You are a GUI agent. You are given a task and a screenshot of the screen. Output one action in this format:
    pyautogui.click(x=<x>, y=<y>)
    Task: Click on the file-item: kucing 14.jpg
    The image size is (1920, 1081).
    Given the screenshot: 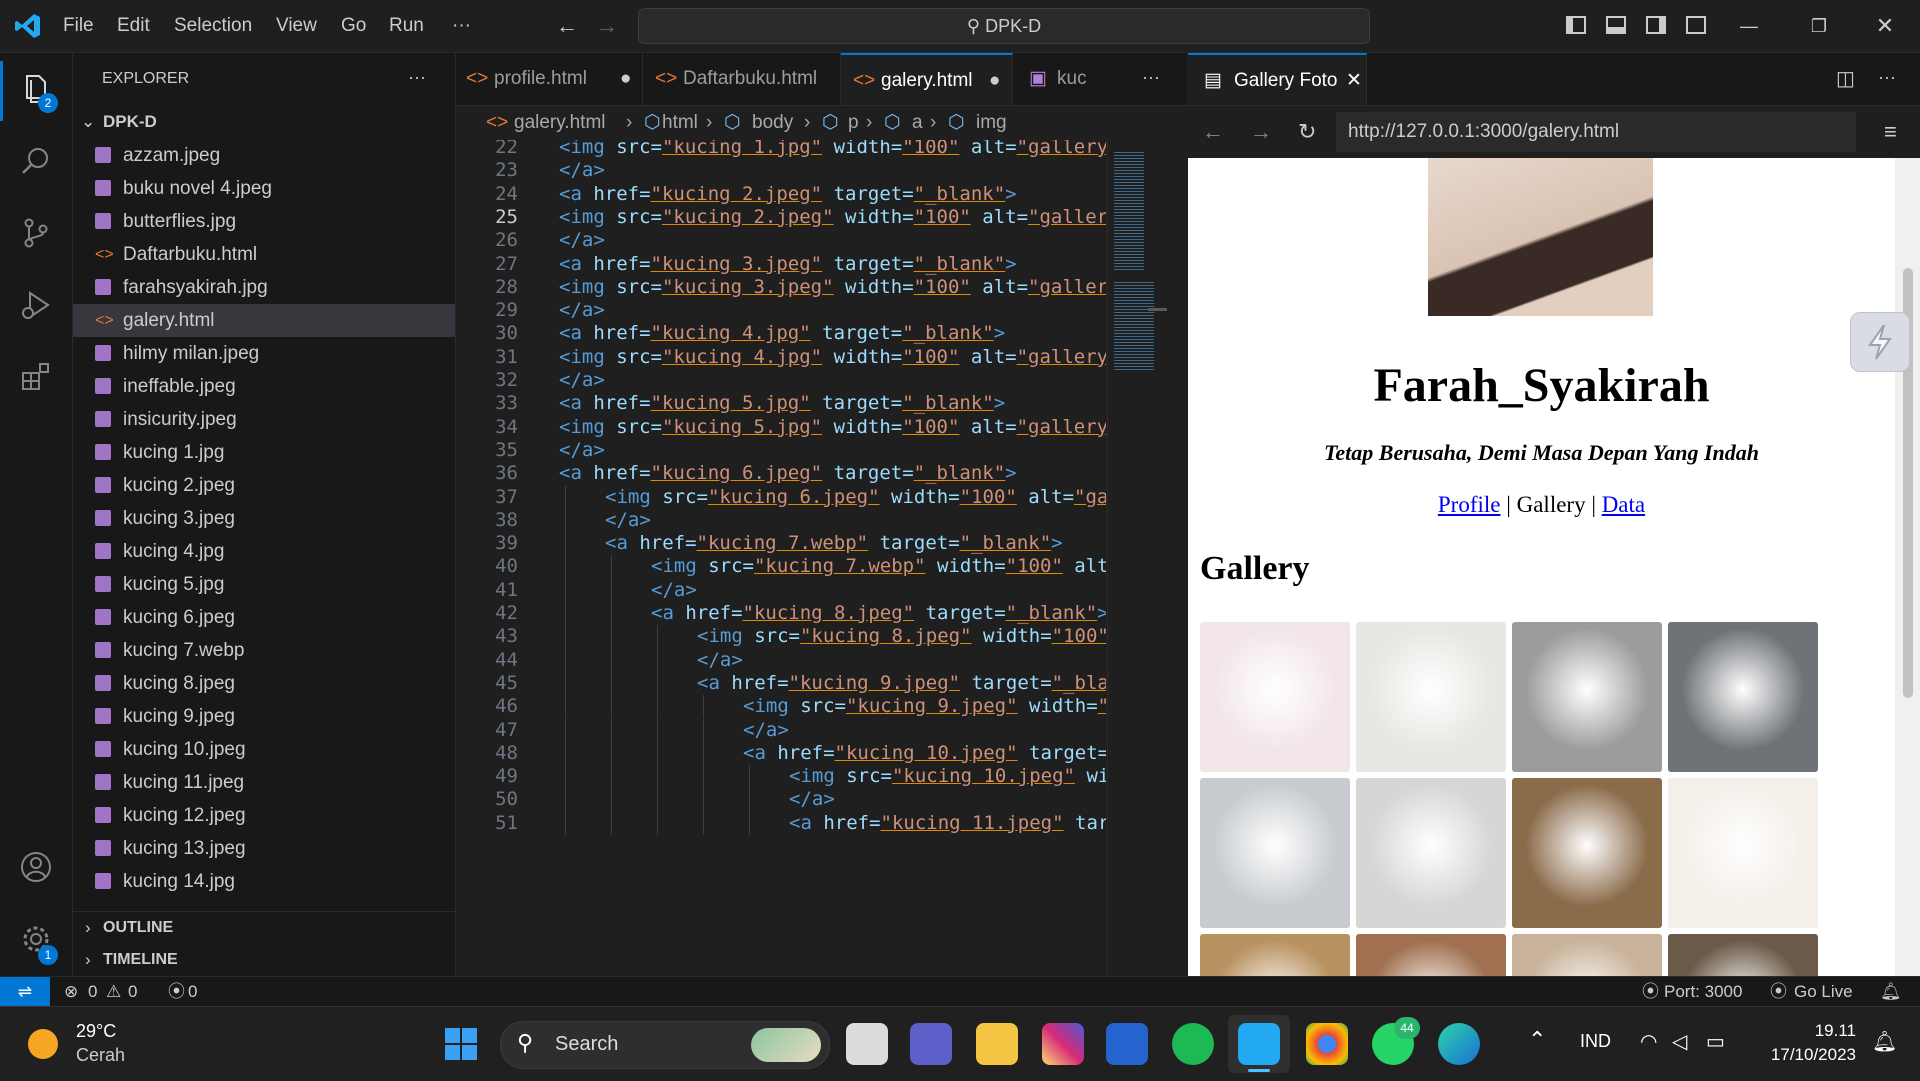 What is the action you would take?
    pyautogui.click(x=264, y=881)
    